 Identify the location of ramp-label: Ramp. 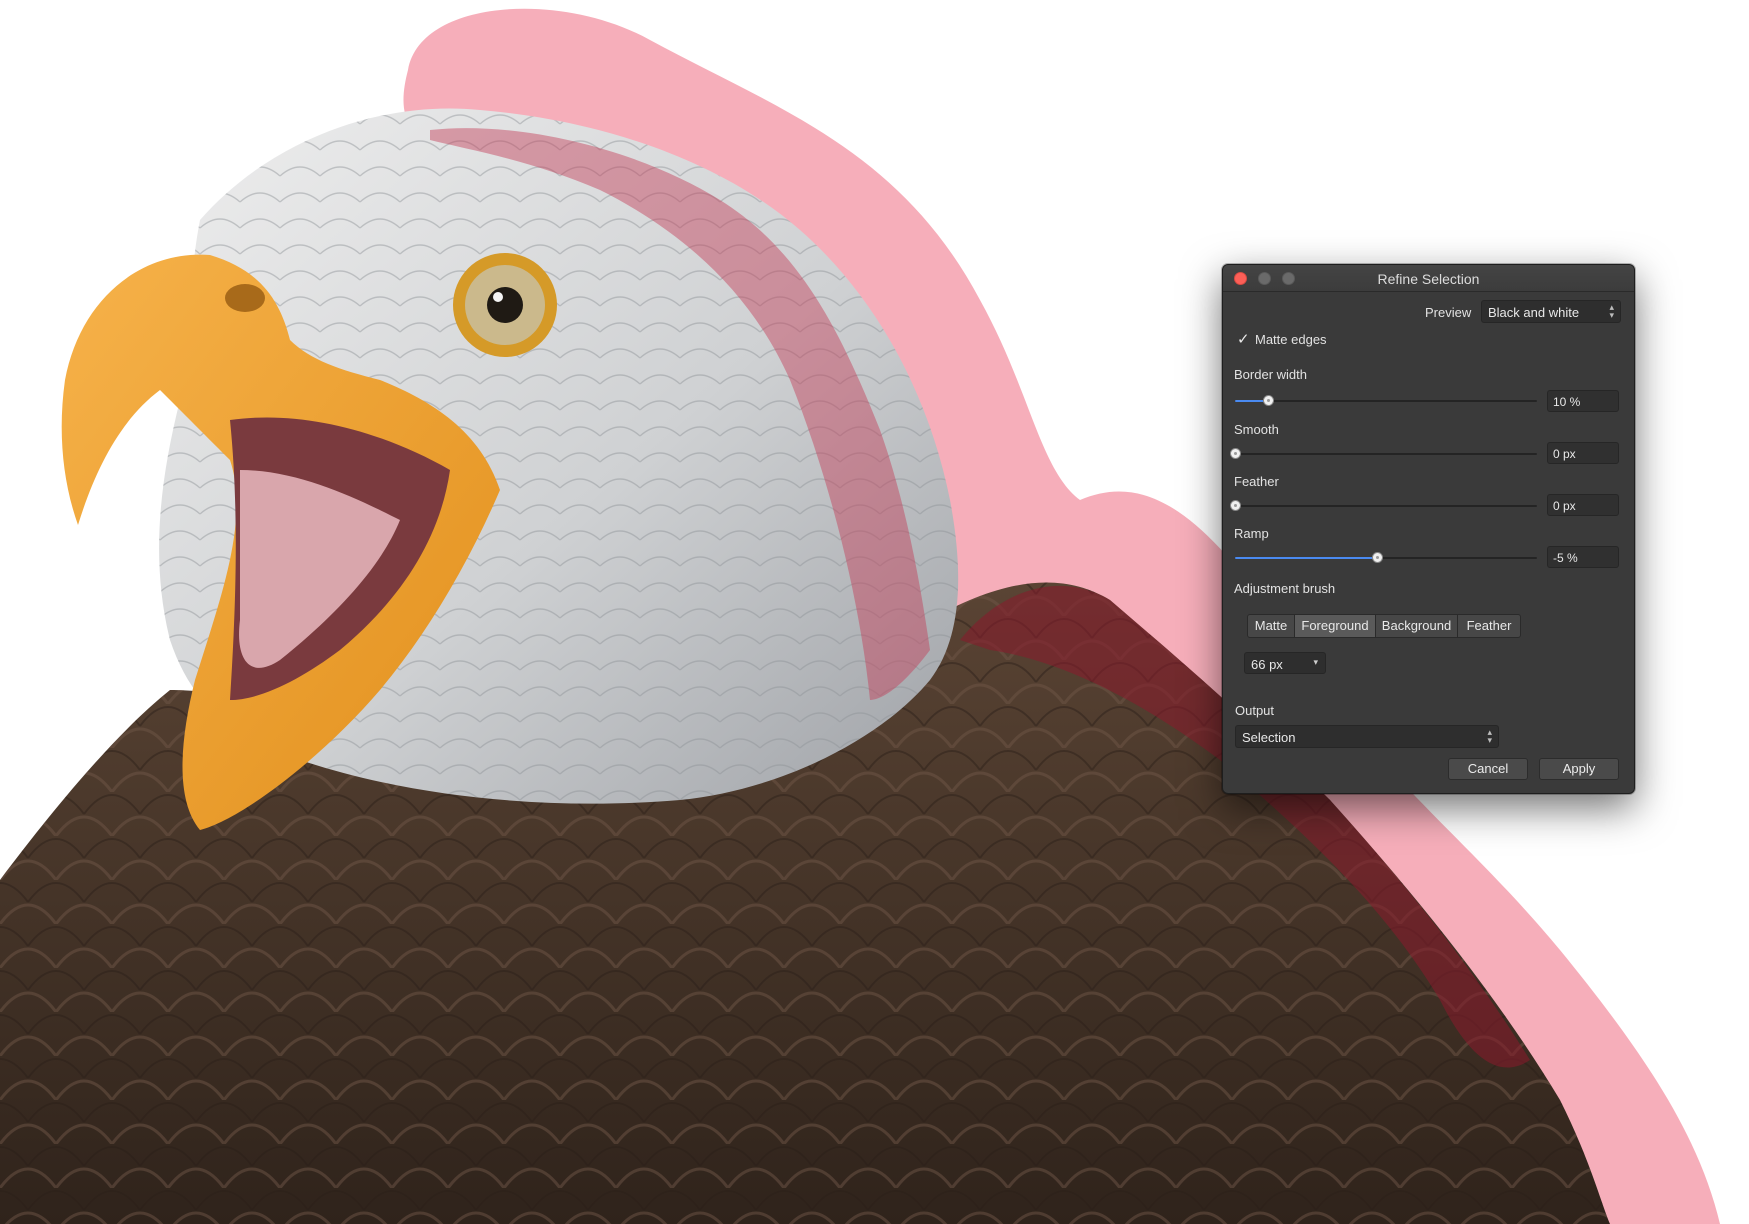
(1251, 533).